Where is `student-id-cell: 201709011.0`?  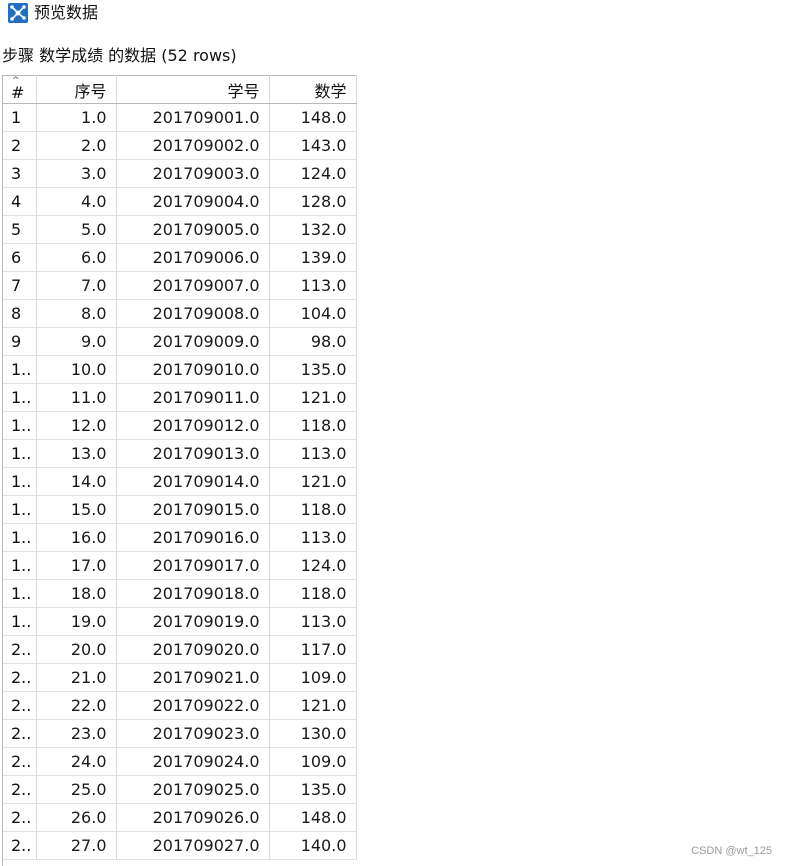 student-id-cell: 201709011.0 is located at coordinates (193, 397).